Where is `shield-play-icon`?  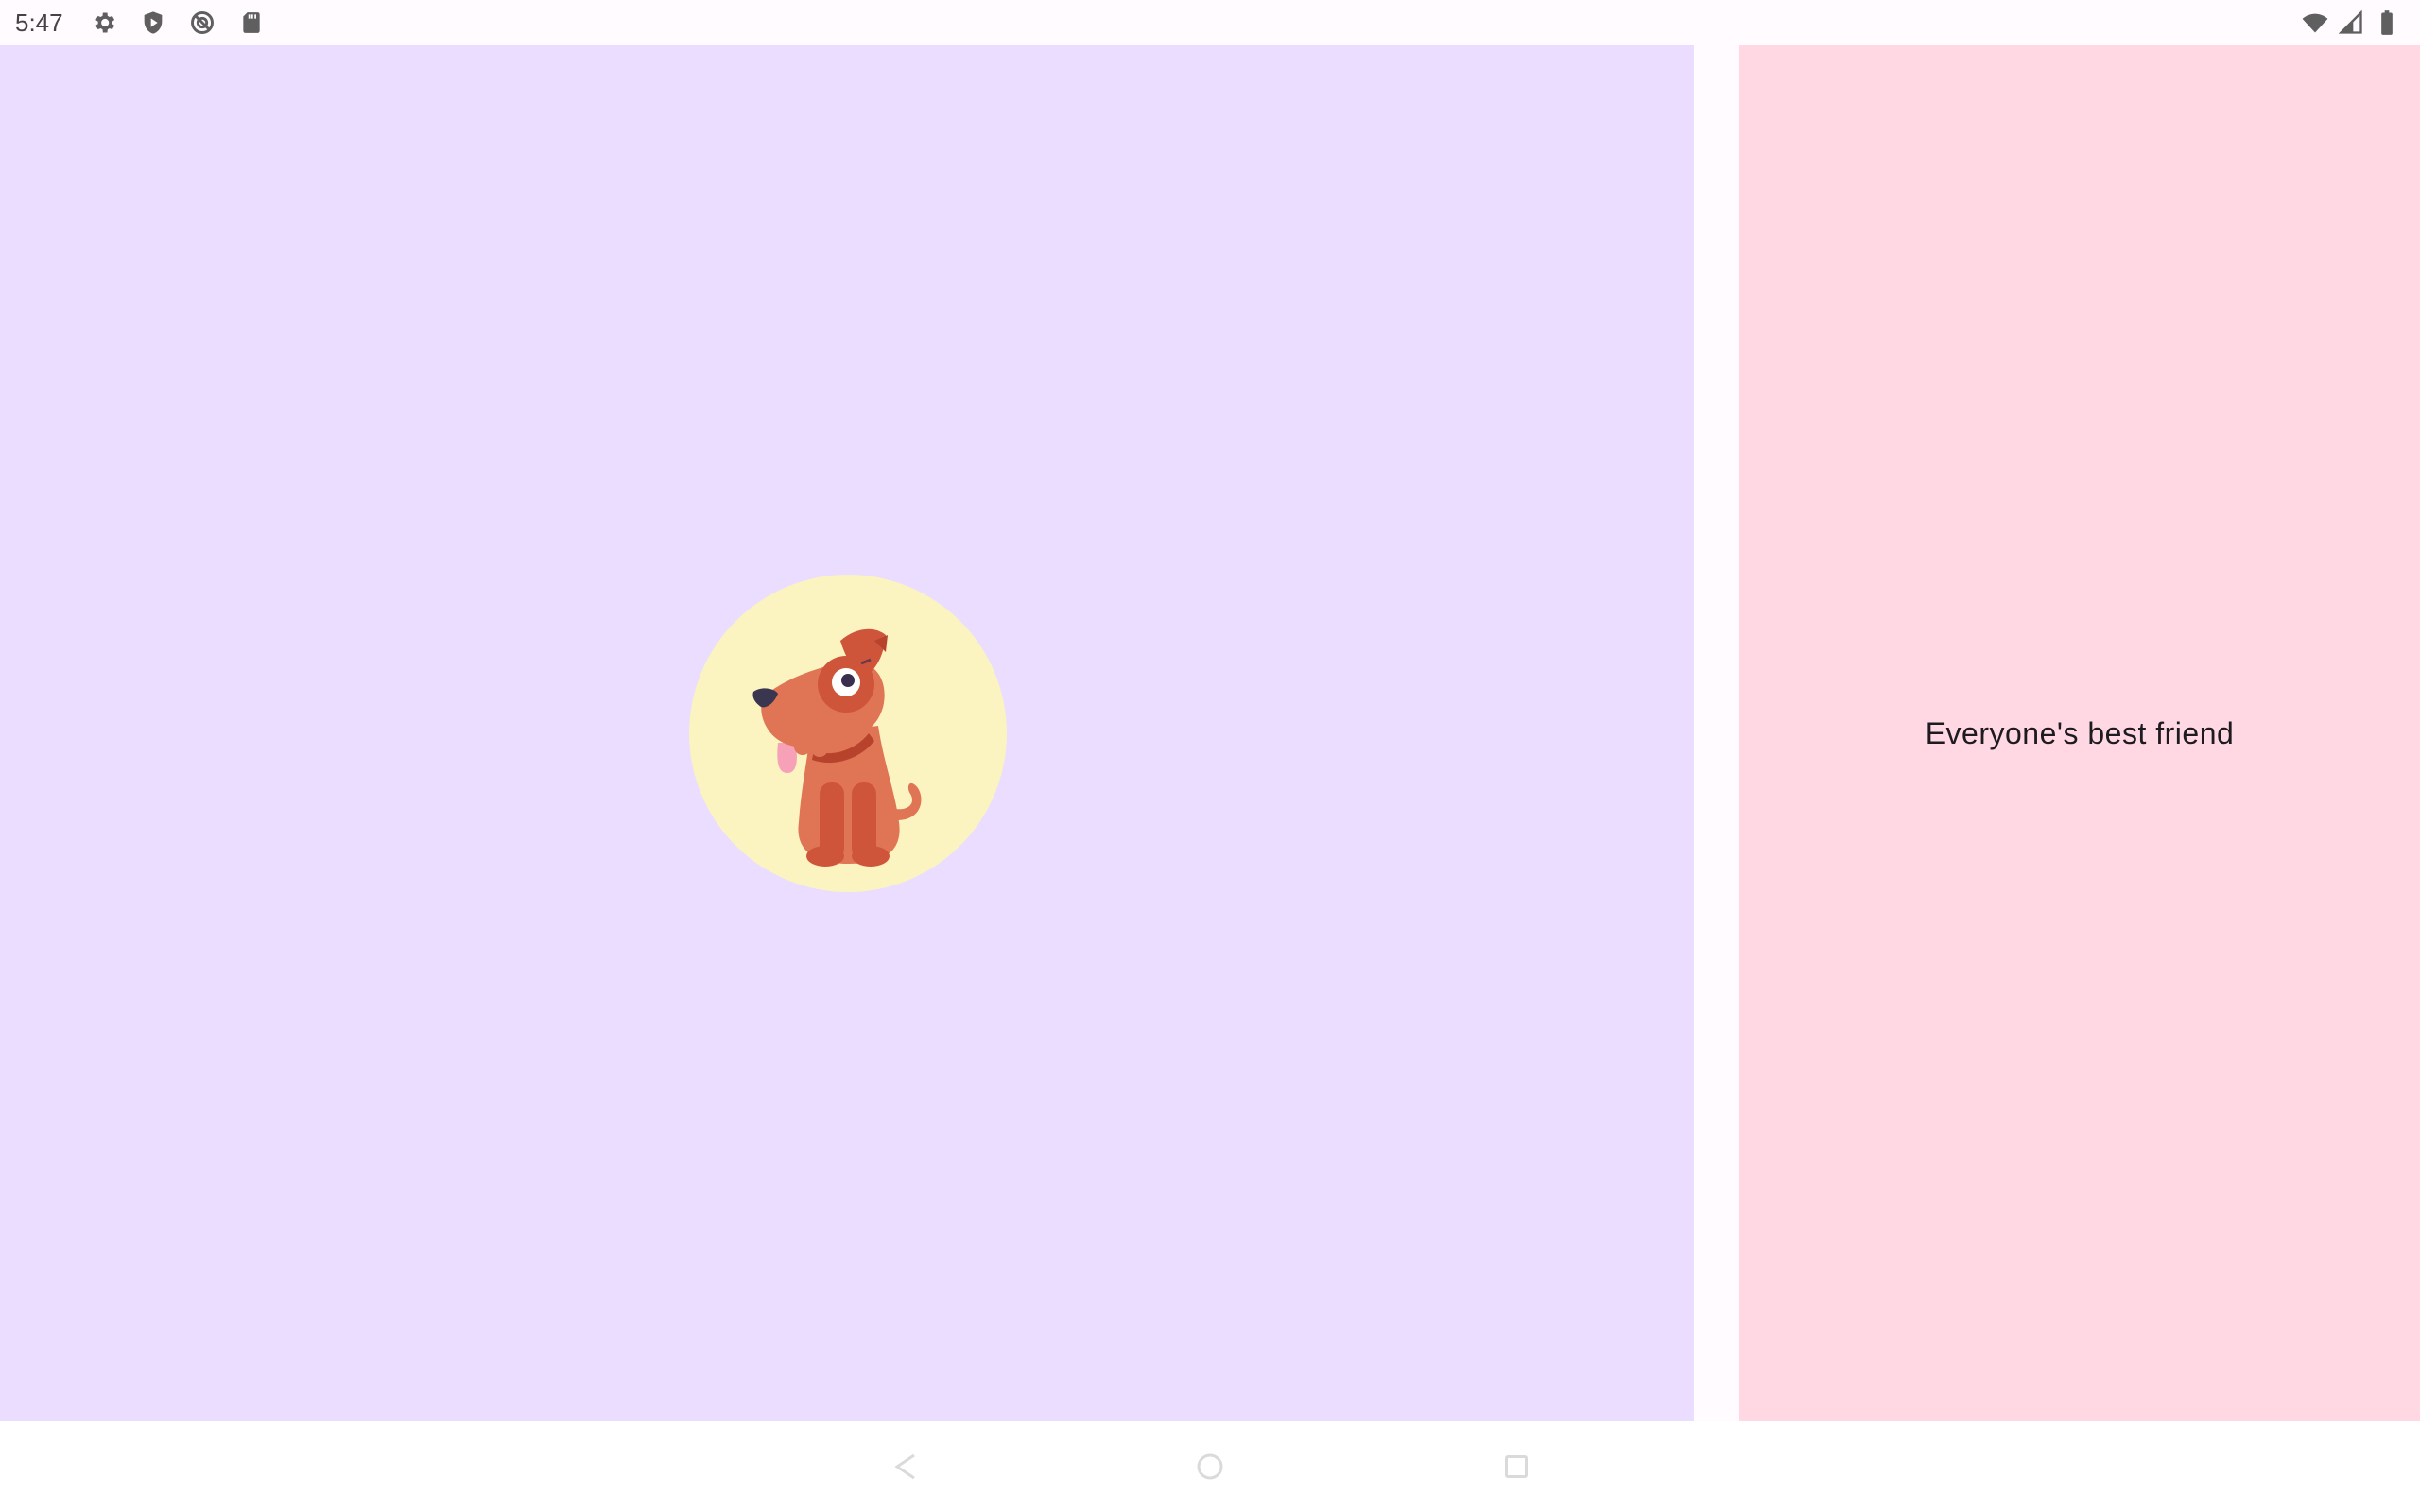
shield-play-icon is located at coordinates (153, 23).